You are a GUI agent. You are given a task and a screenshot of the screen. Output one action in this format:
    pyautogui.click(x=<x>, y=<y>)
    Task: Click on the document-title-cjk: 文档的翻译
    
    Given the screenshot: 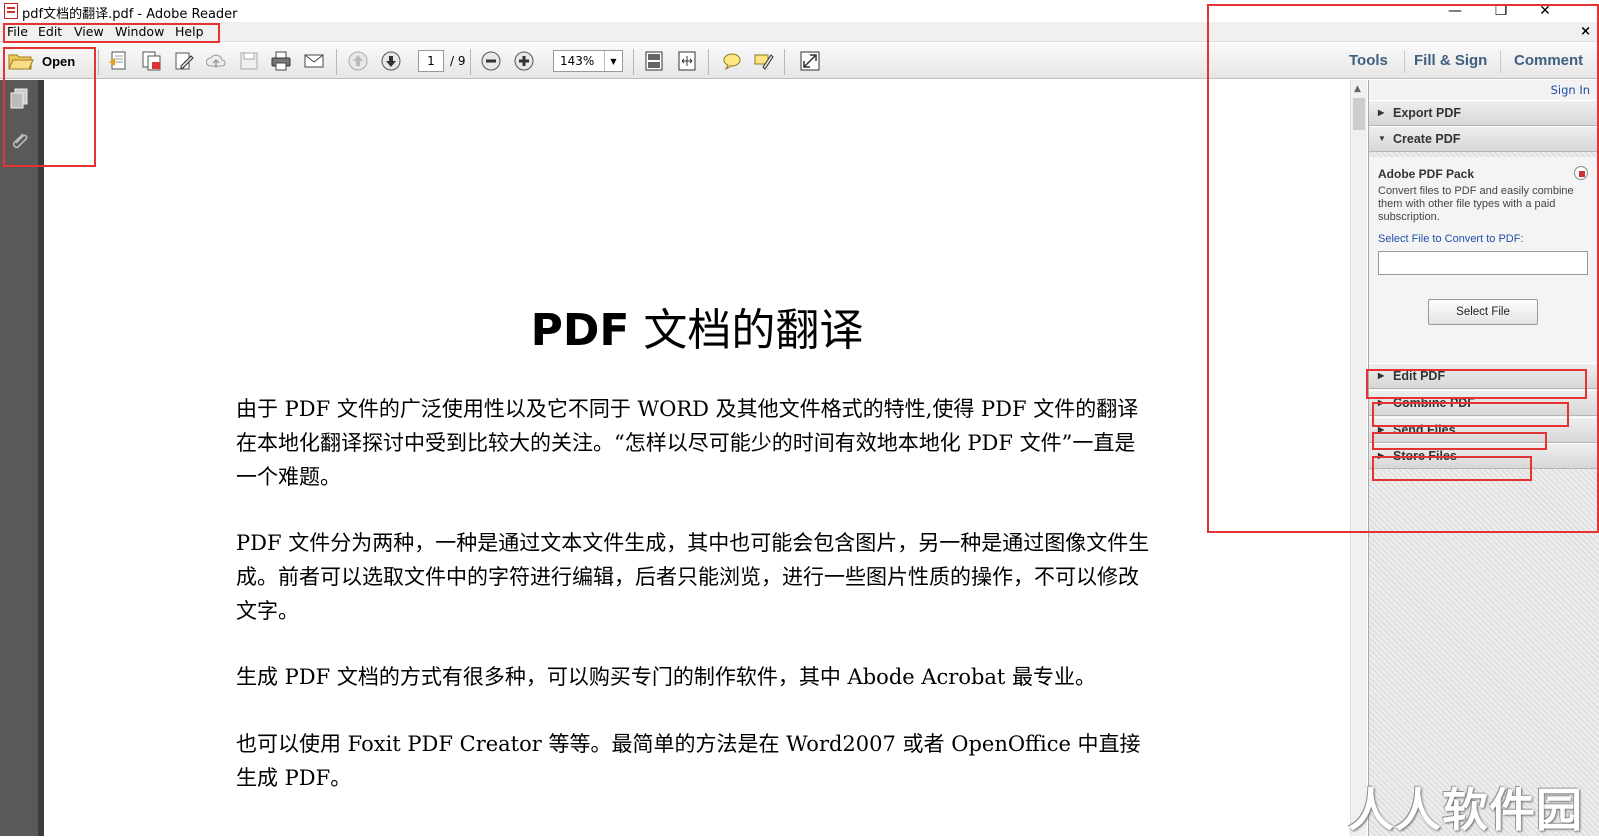 What is the action you would take?
    pyautogui.click(x=753, y=330)
    